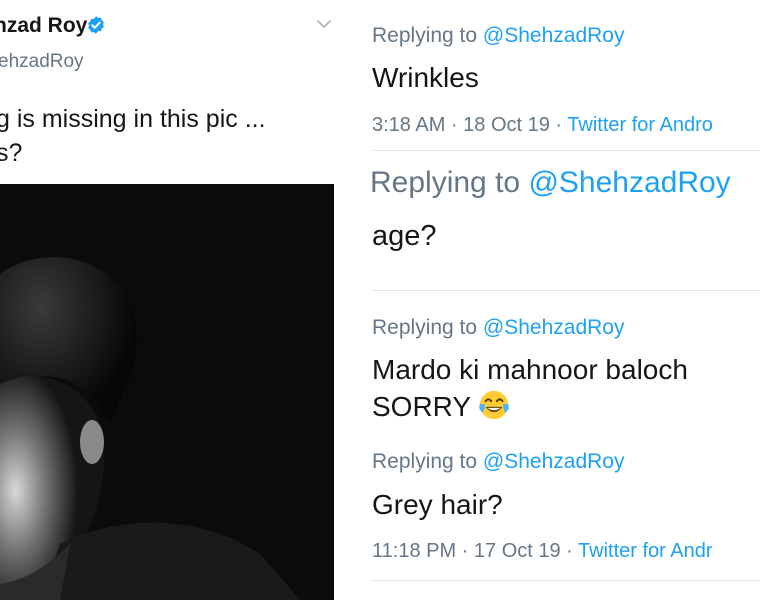 The width and height of the screenshot is (760, 600). I want to click on reply-text-word: SORRY, so click(422, 406).